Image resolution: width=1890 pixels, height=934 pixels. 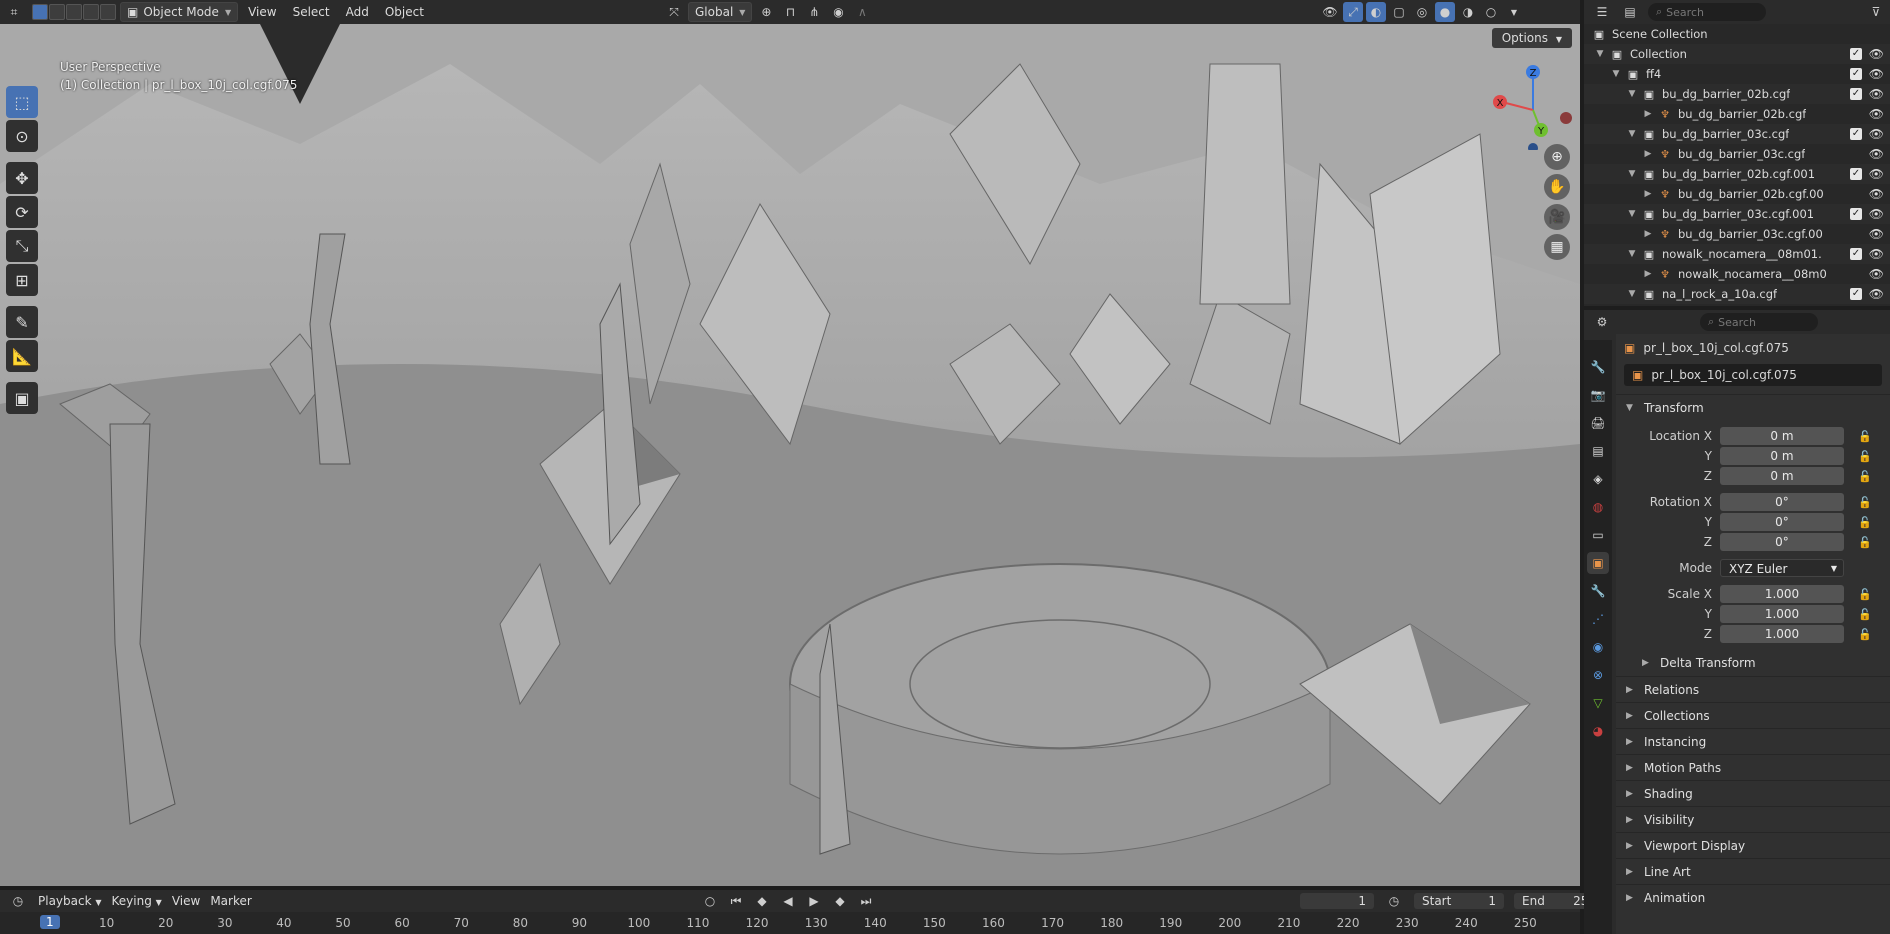 I want to click on motion-paths-panel-header: ▶ Motion Paths, so click(x=1753, y=767).